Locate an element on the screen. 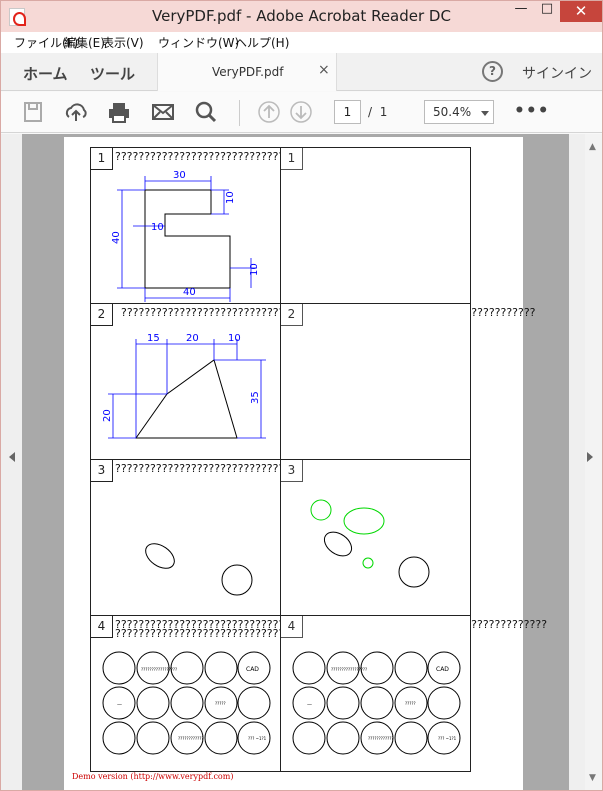 The height and width of the screenshot is (791, 603). shapes-drawing is located at coordinates (199, 569).